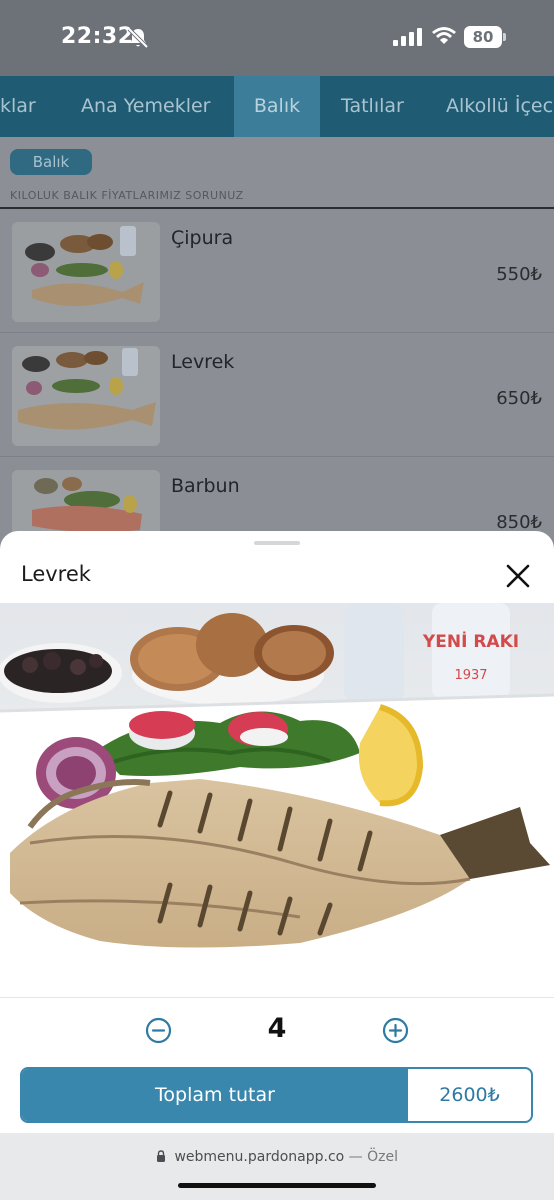 The width and height of the screenshot is (554, 1200). What do you see at coordinates (51, 162) in the screenshot?
I see `section-chip: Balık` at bounding box center [51, 162].